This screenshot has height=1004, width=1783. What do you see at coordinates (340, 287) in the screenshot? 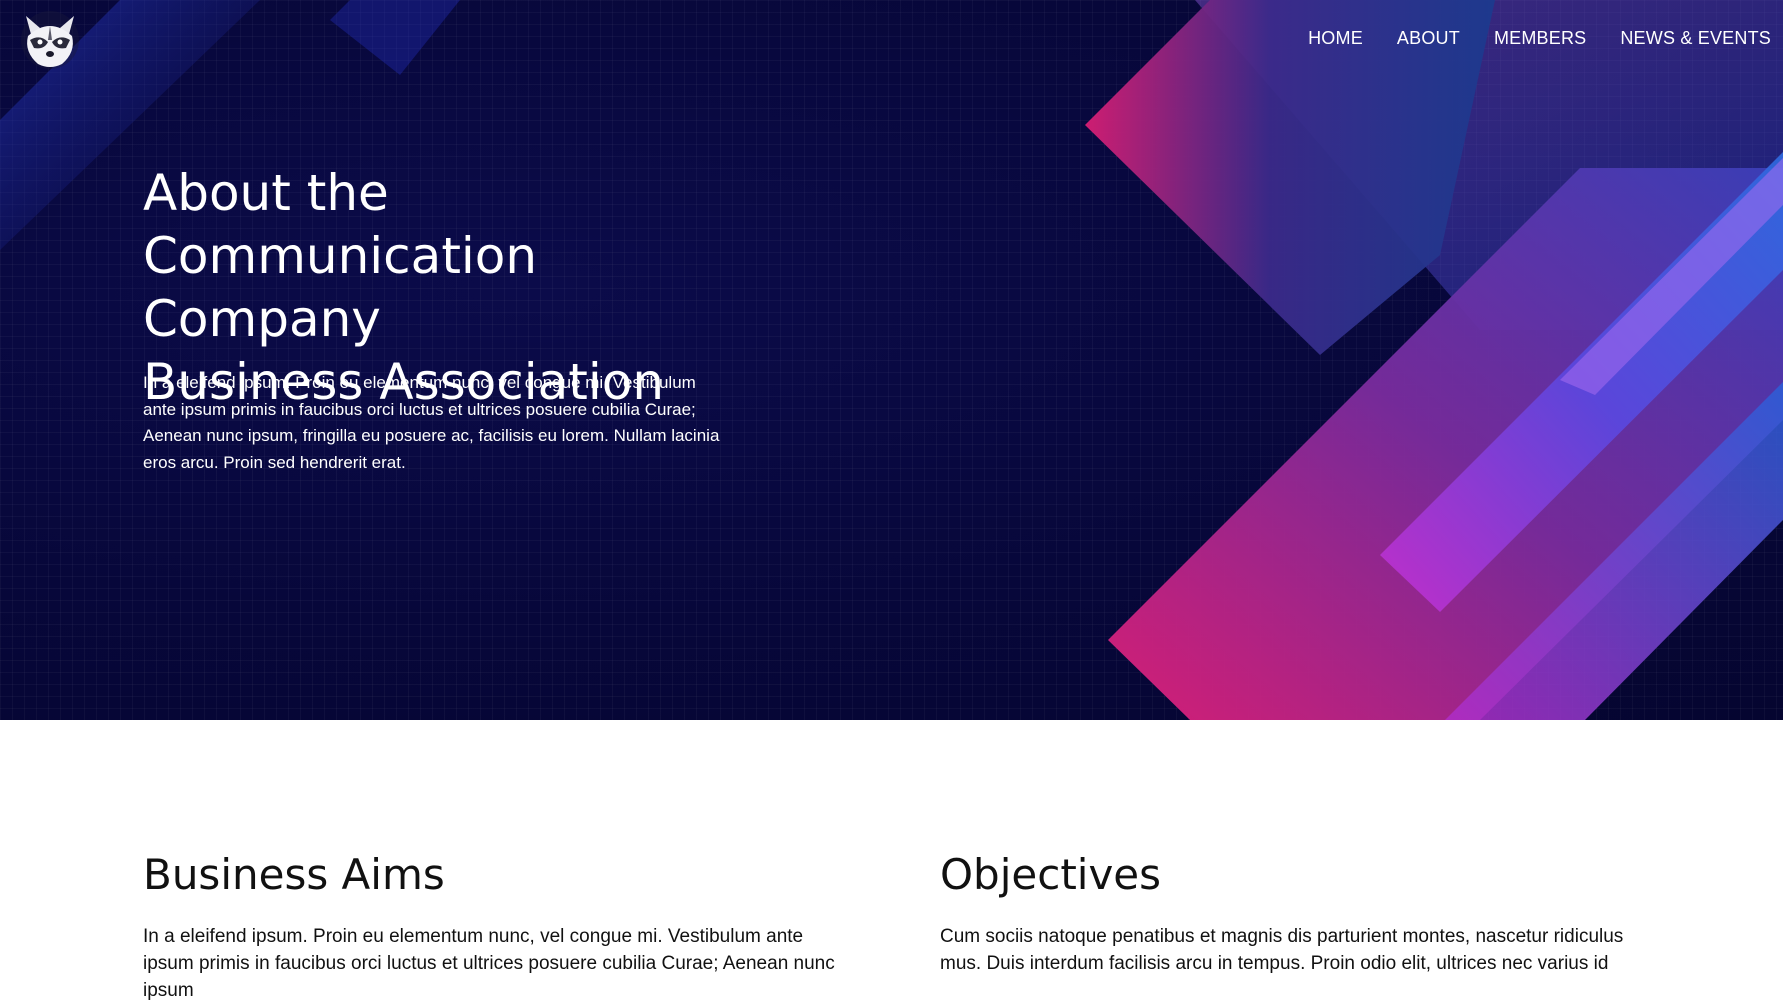
I see `hero-title-line: Communication Company` at bounding box center [340, 287].